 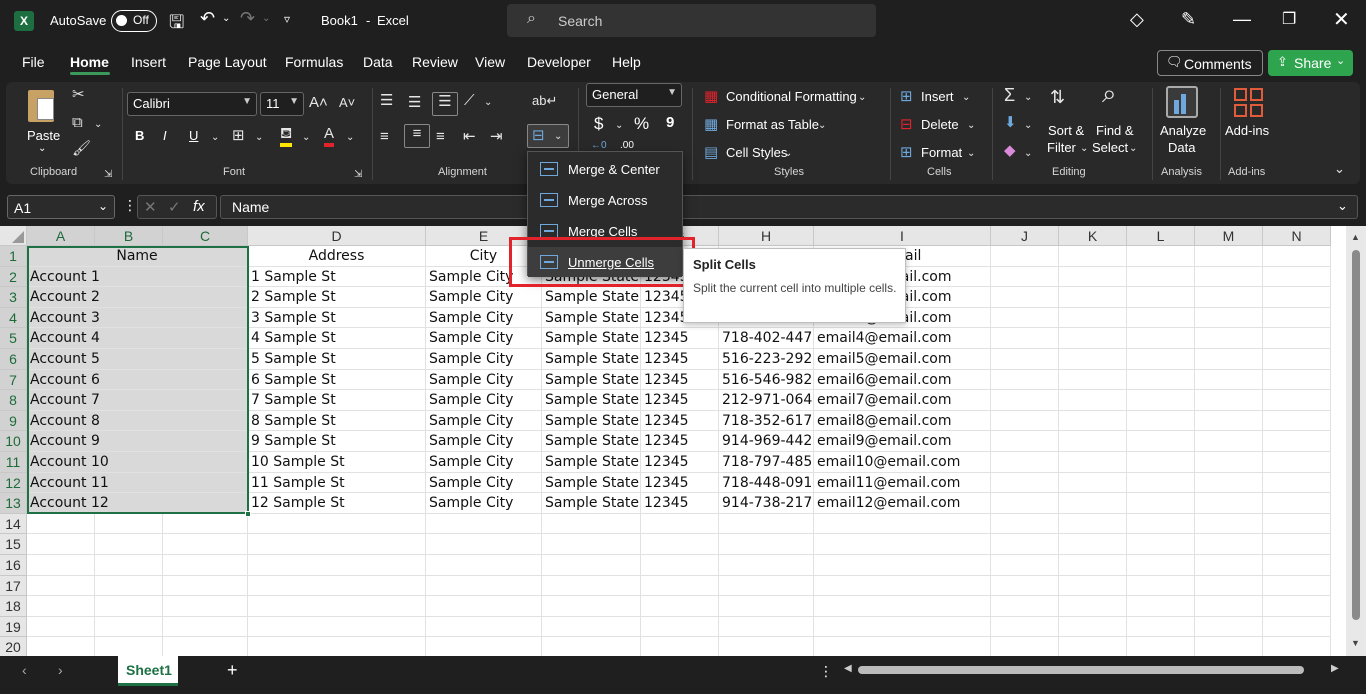 I want to click on copy-icon: ⧉, so click(x=77, y=123).